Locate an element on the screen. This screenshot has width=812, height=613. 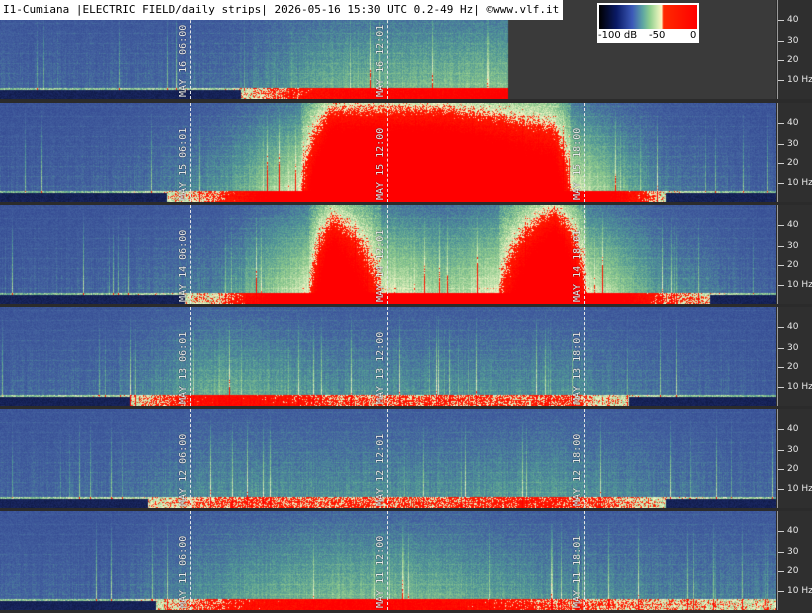
time-marker-label: MAY 11 12:00 is located at coordinates (380, 571).